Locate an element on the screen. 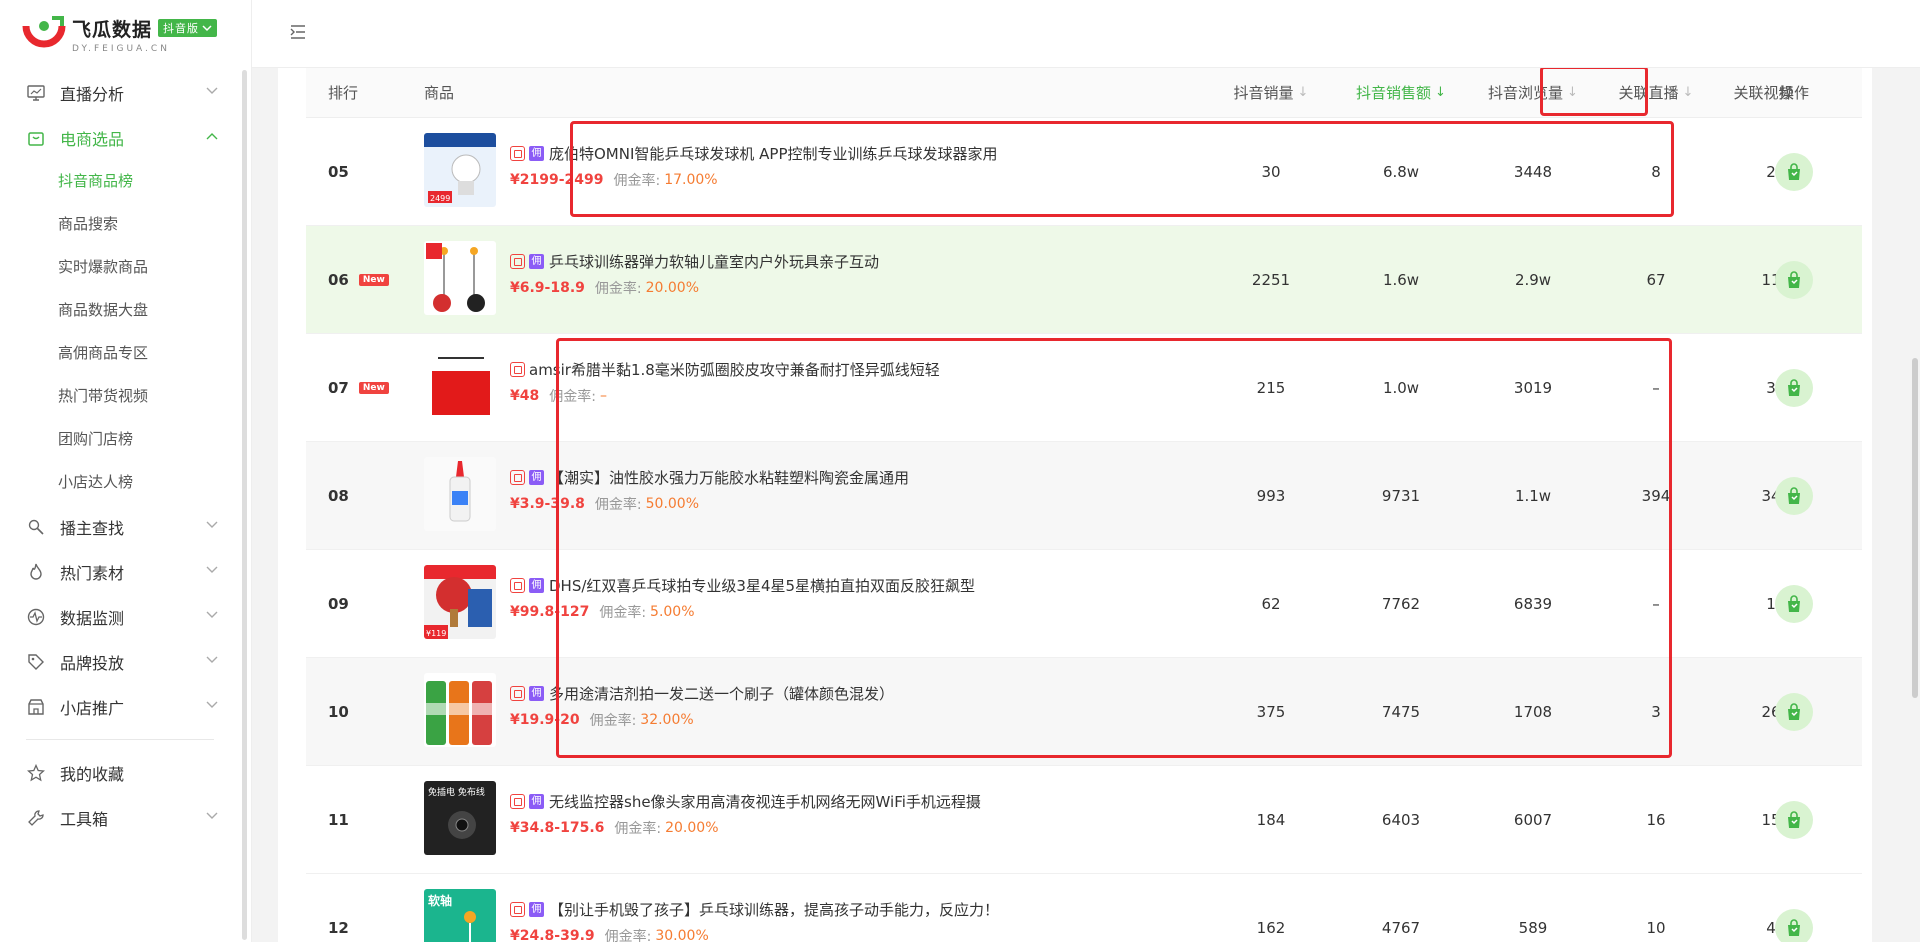 This screenshot has height=942, width=1920. product-title: 【潮实】油性胶水强力万能胶水粘鞋塑料陶瓷金属通用 is located at coordinates (729, 477).